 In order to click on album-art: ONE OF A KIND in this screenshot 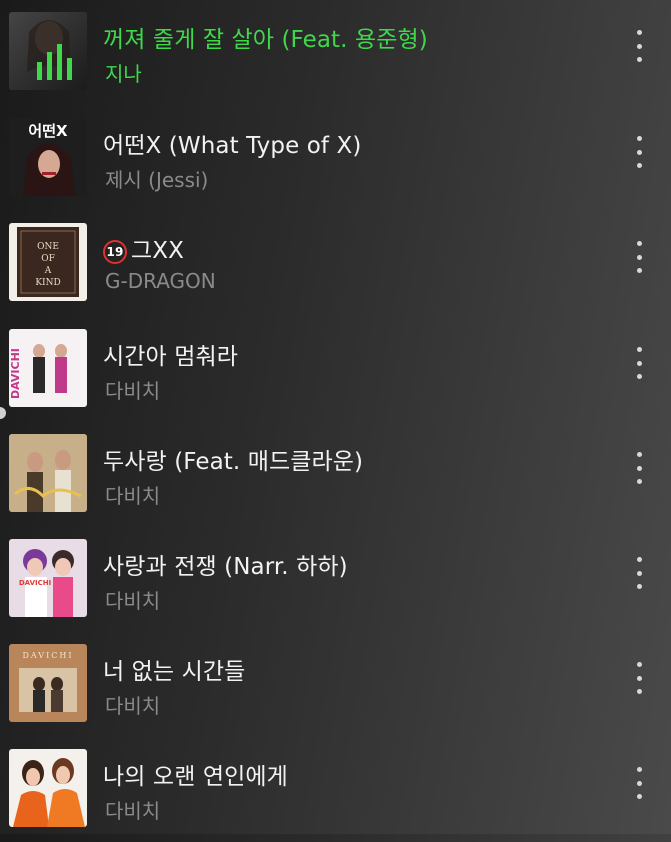, I will do `click(48, 262)`.